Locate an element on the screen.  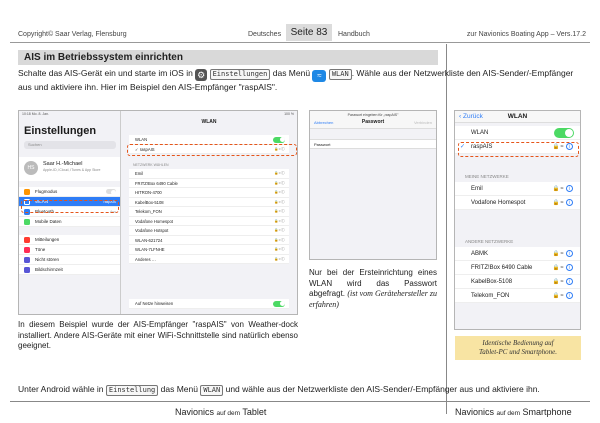
header-app-version: zur Navionics Boating App – Vers.17.2 is located at coordinates (526, 34).